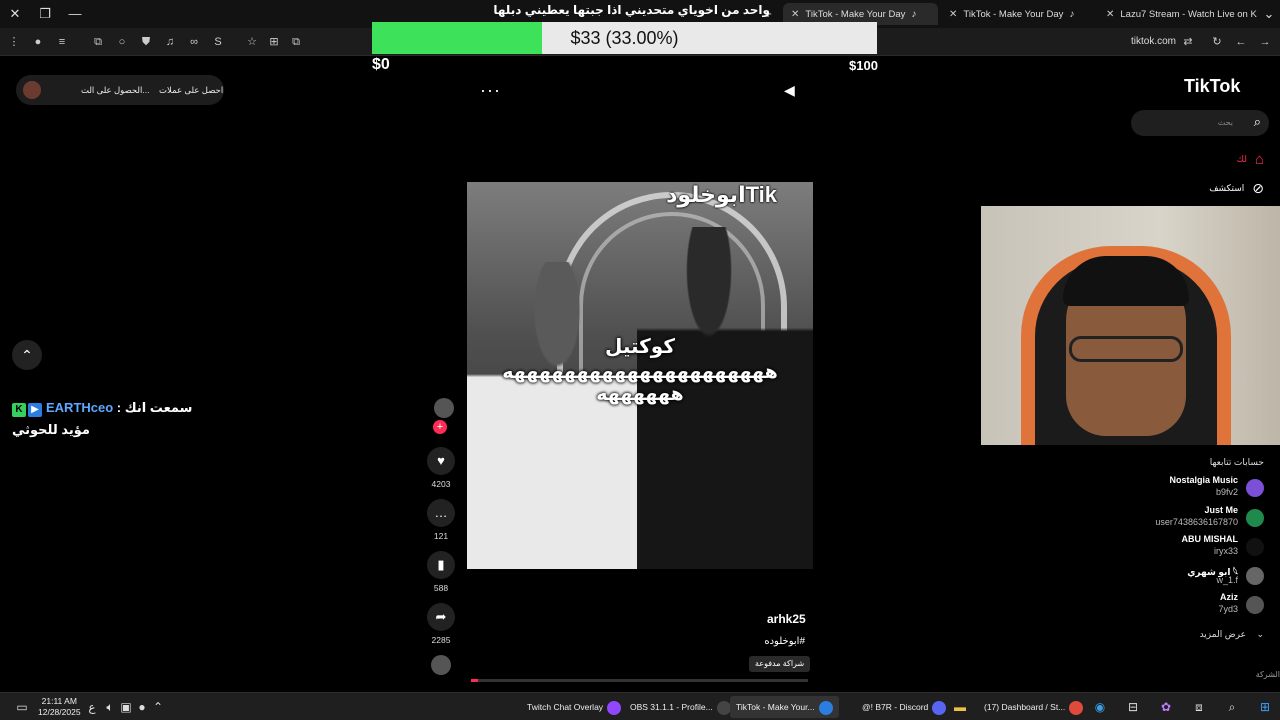 The height and width of the screenshot is (720, 1280). Describe the element at coordinates (1236, 188) in the screenshot. I see `nav-explore: استكشف ⊘` at that location.